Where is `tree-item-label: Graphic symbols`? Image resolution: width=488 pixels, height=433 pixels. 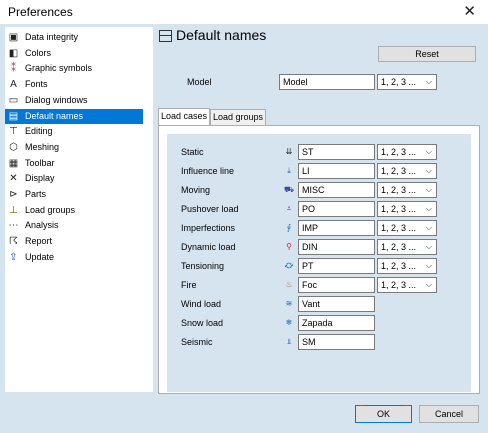 tree-item-label: Graphic symbols is located at coordinates (59, 68).